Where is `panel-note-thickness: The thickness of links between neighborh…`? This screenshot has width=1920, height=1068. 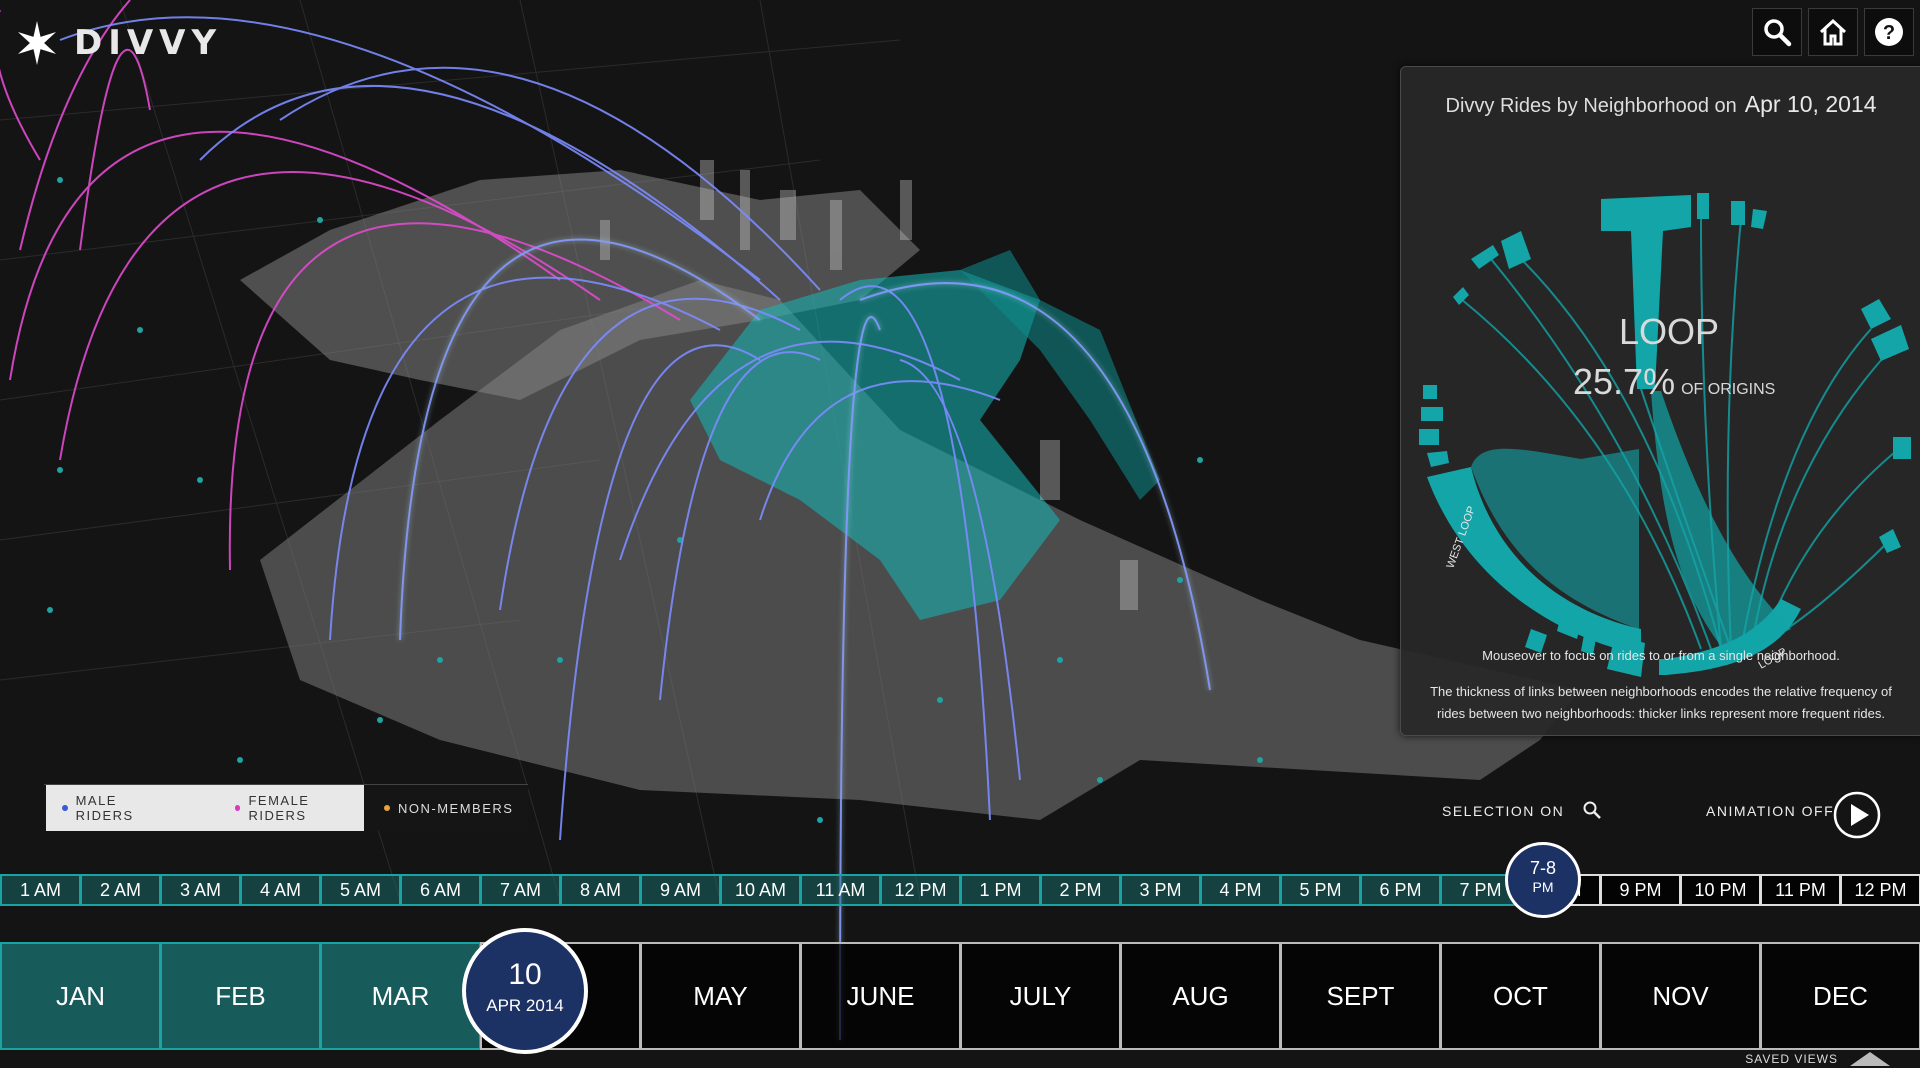
panel-note-thickness: The thickness of links between neighborh… is located at coordinates (1661, 702).